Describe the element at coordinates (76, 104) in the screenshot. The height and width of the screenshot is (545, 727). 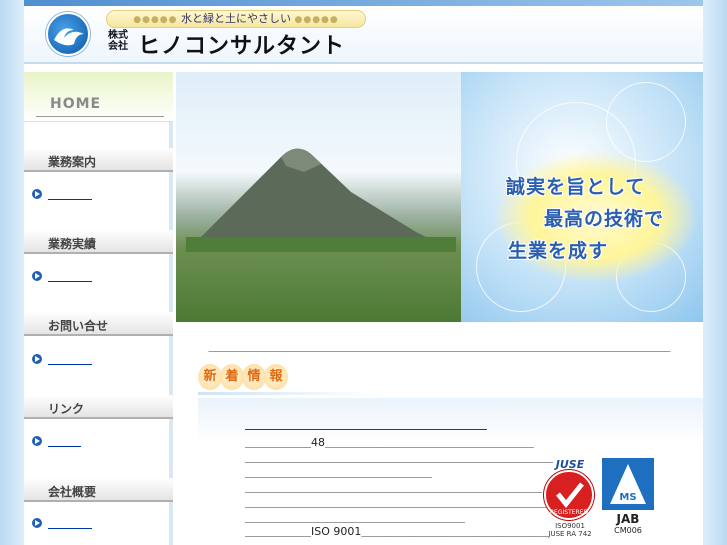
I see `home-label: HOME` at that location.